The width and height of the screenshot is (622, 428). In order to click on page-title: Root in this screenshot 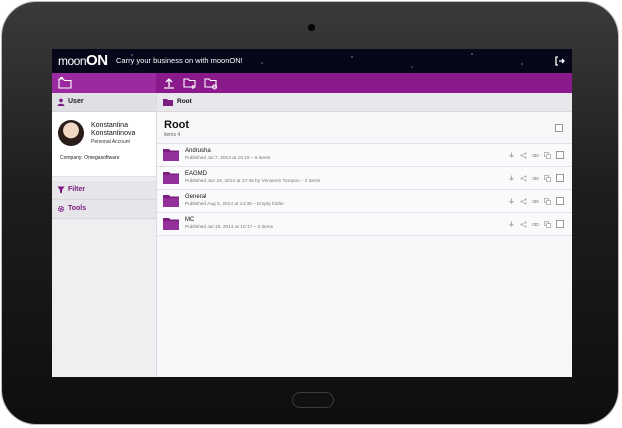, I will do `click(177, 125)`.